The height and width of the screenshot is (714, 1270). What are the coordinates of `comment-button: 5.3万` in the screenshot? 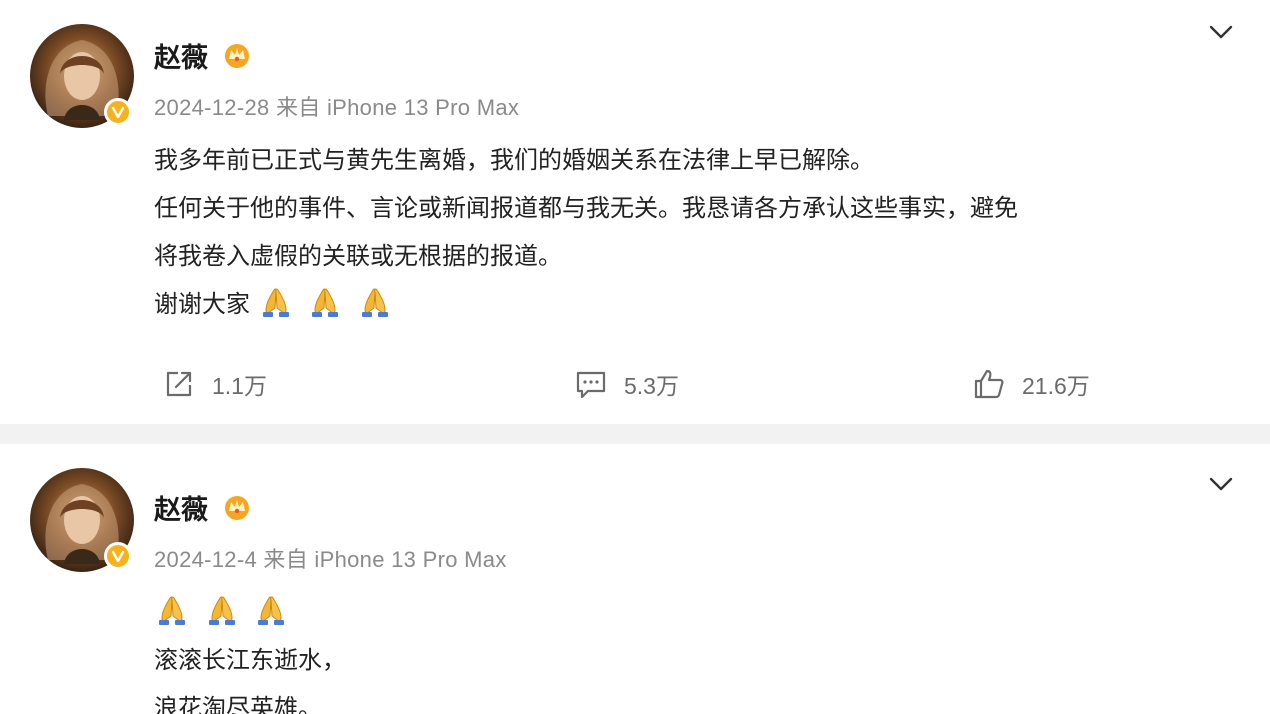 It's located at (626, 384).